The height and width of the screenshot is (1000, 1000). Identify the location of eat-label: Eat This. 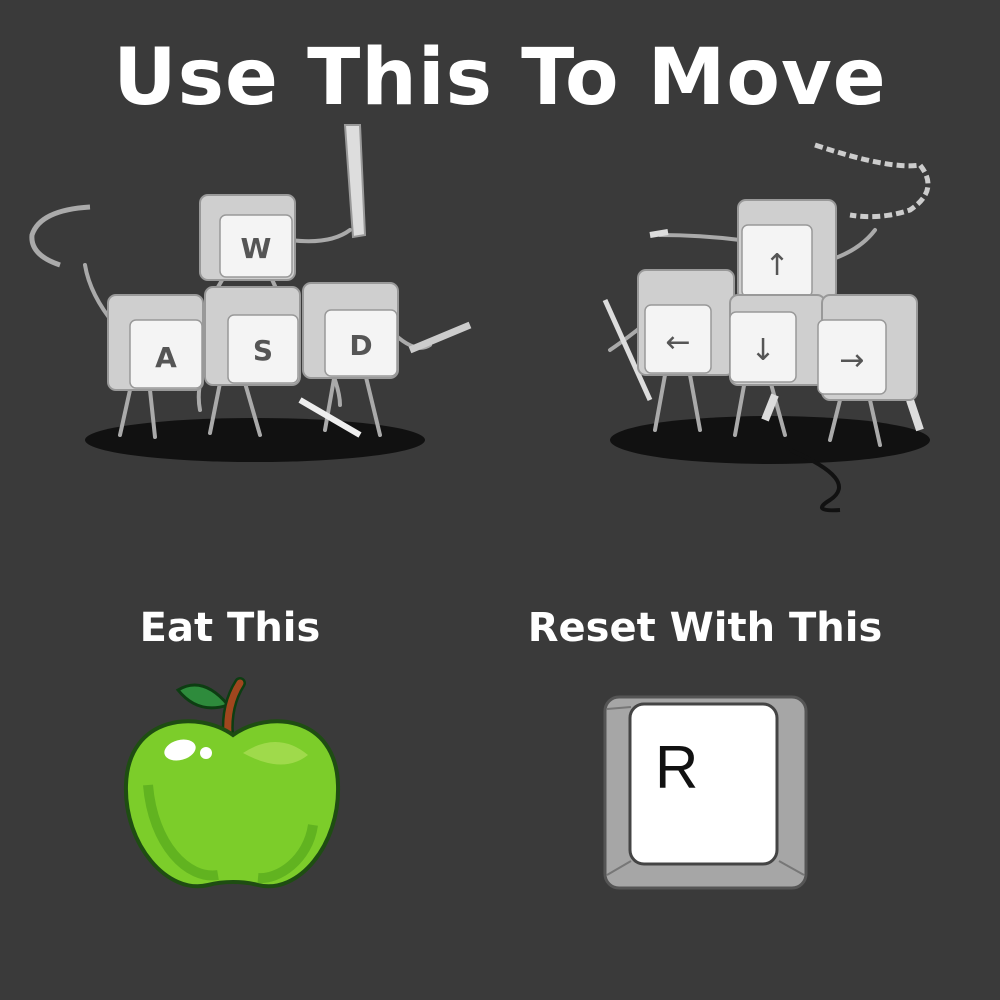
(230, 628).